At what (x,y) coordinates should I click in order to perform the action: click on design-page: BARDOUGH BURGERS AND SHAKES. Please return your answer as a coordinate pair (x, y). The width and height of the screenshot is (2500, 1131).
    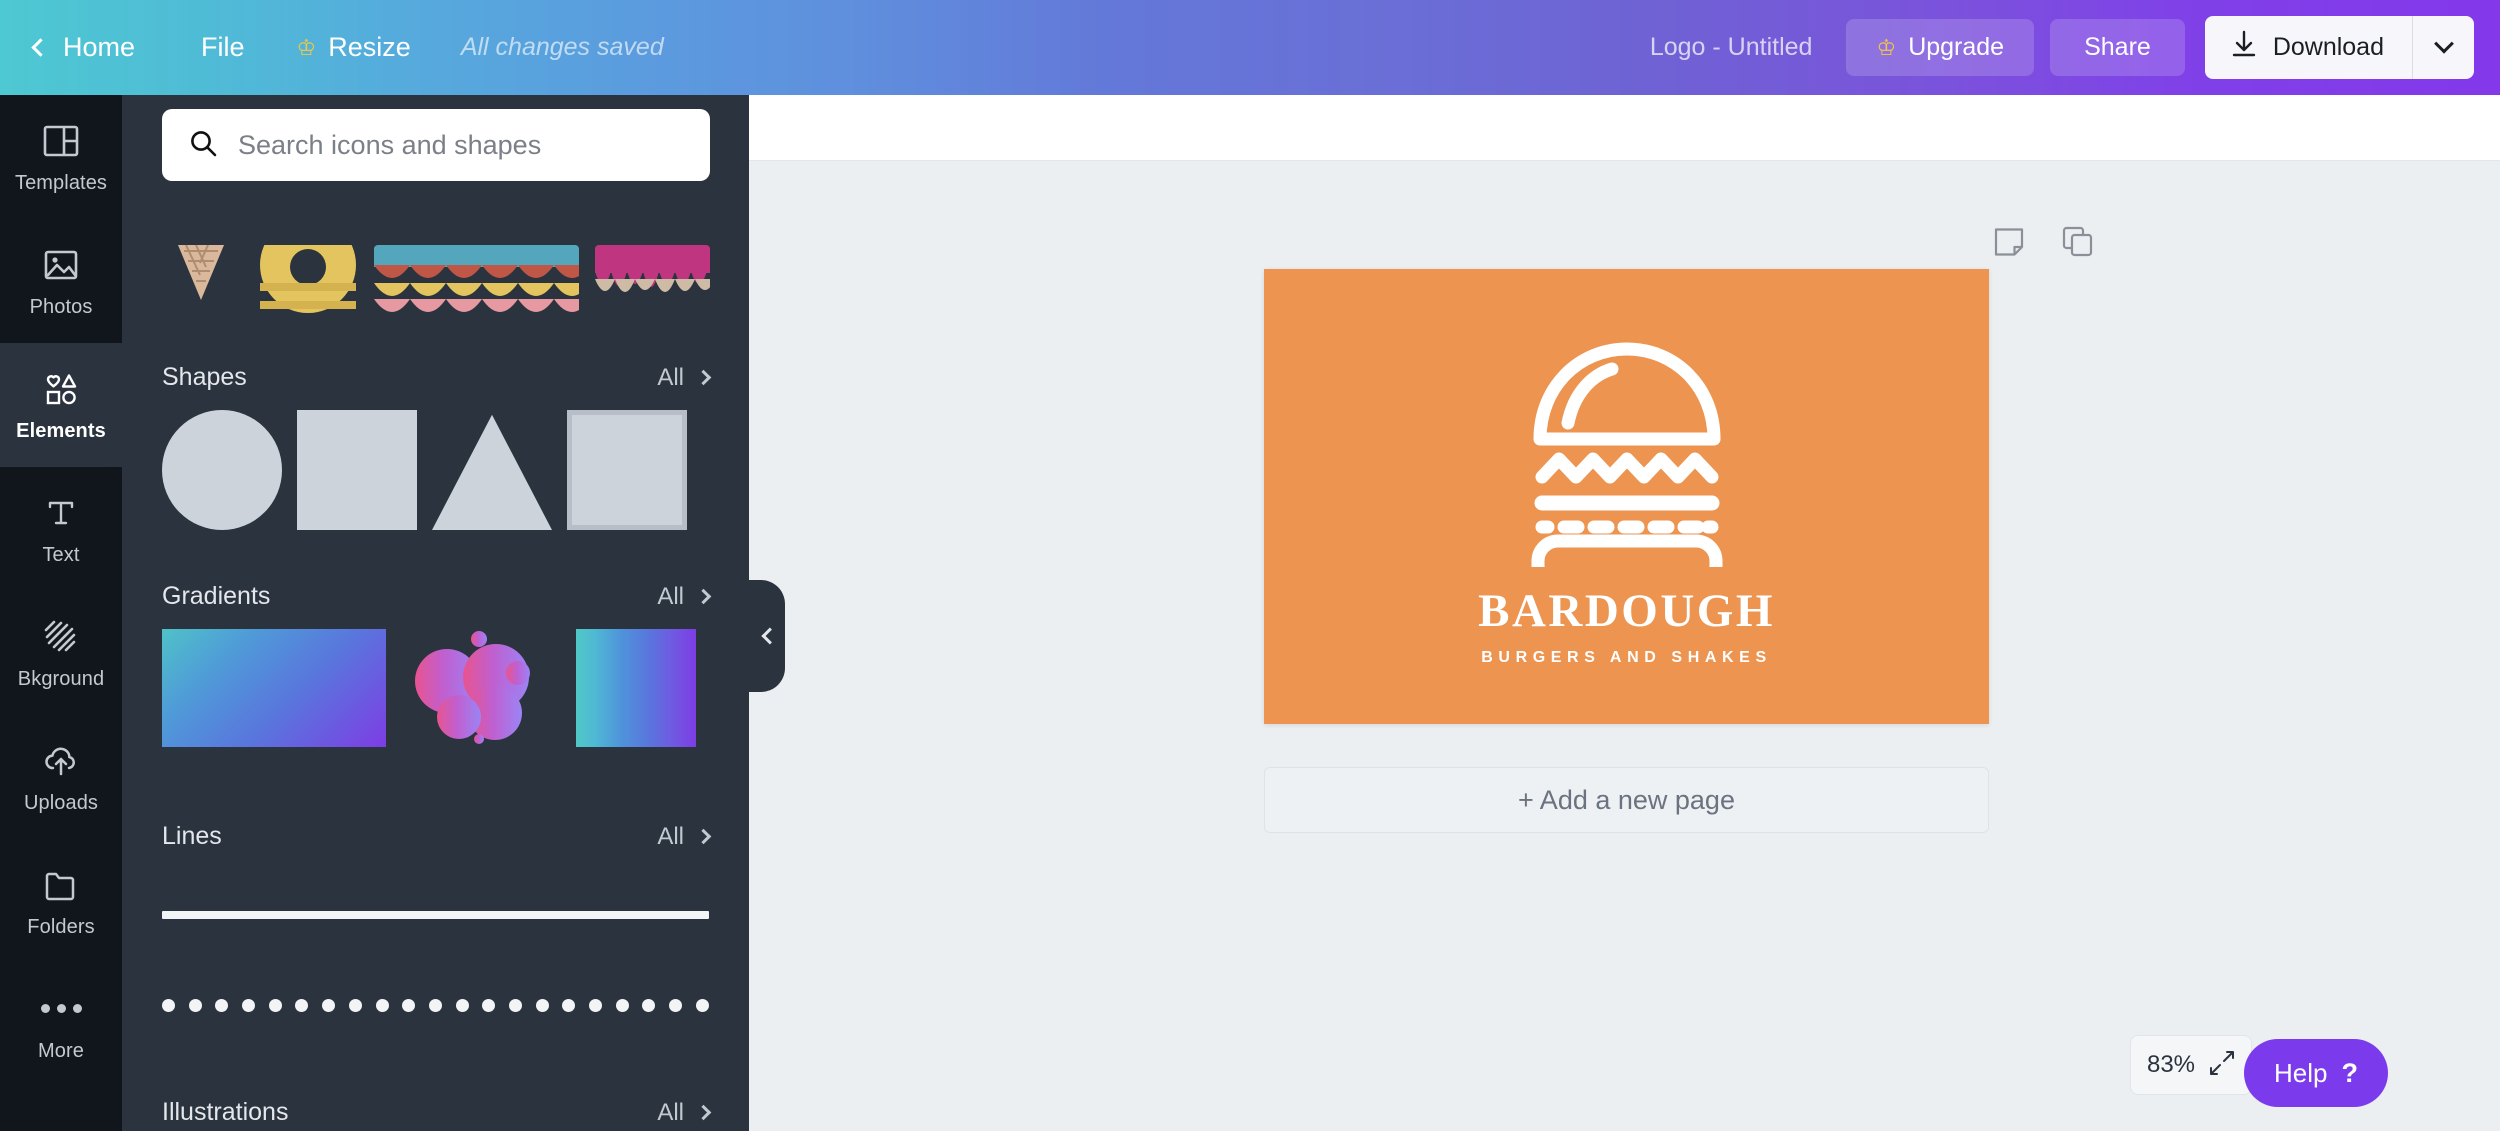
    Looking at the image, I should click on (1626, 496).